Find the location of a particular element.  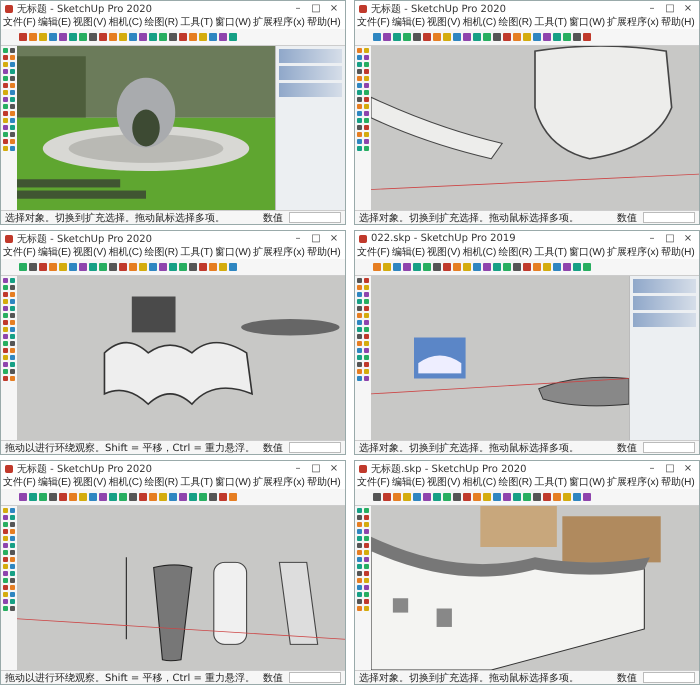

window-title: 无标题.skp - SketchUp Pro 2020 is located at coordinates (449, 469).